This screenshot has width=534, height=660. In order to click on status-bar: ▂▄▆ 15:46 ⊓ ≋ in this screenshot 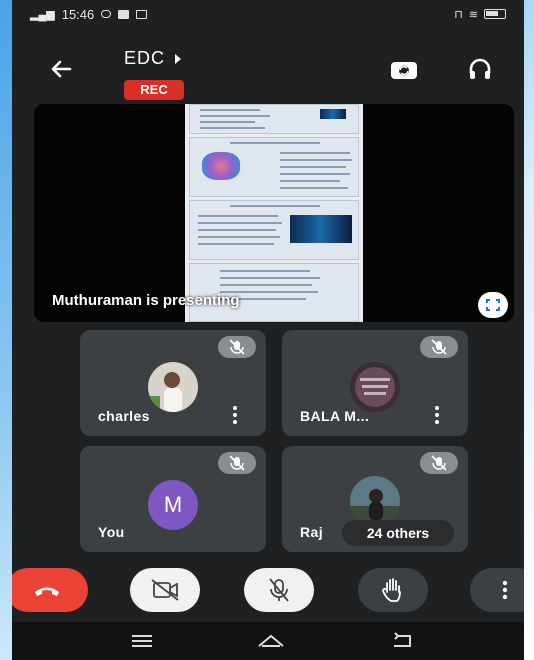, I will do `click(268, 14)`.